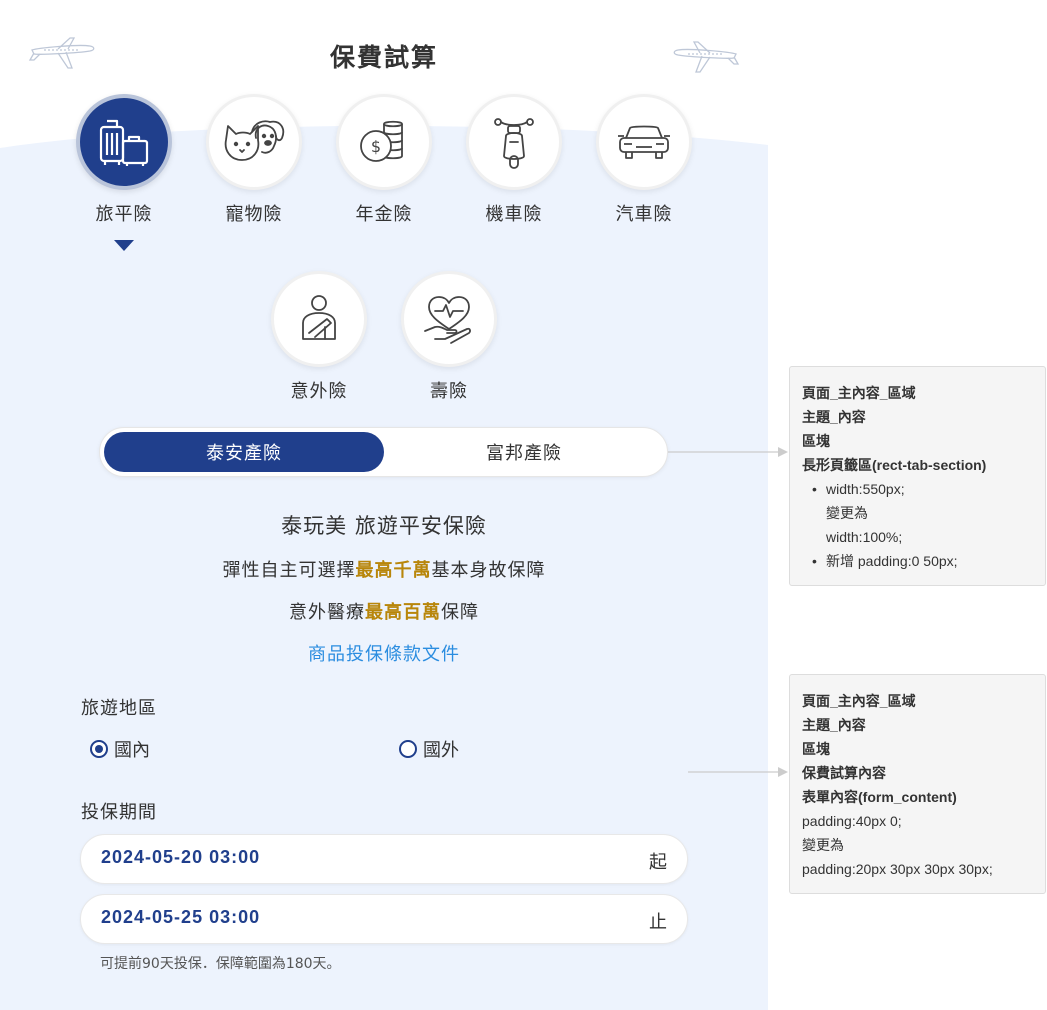  Describe the element at coordinates (384, 526) in the screenshot. I see `product-name: 泰玩美 旅遊平安保險` at that location.